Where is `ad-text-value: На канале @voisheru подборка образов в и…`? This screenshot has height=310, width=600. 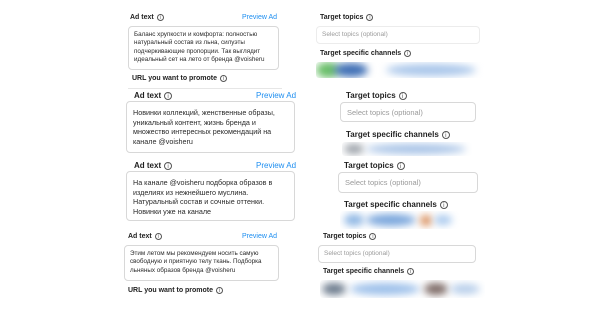
ad-text-value: На канале @voisheru подборка образов в и… is located at coordinates (203, 197).